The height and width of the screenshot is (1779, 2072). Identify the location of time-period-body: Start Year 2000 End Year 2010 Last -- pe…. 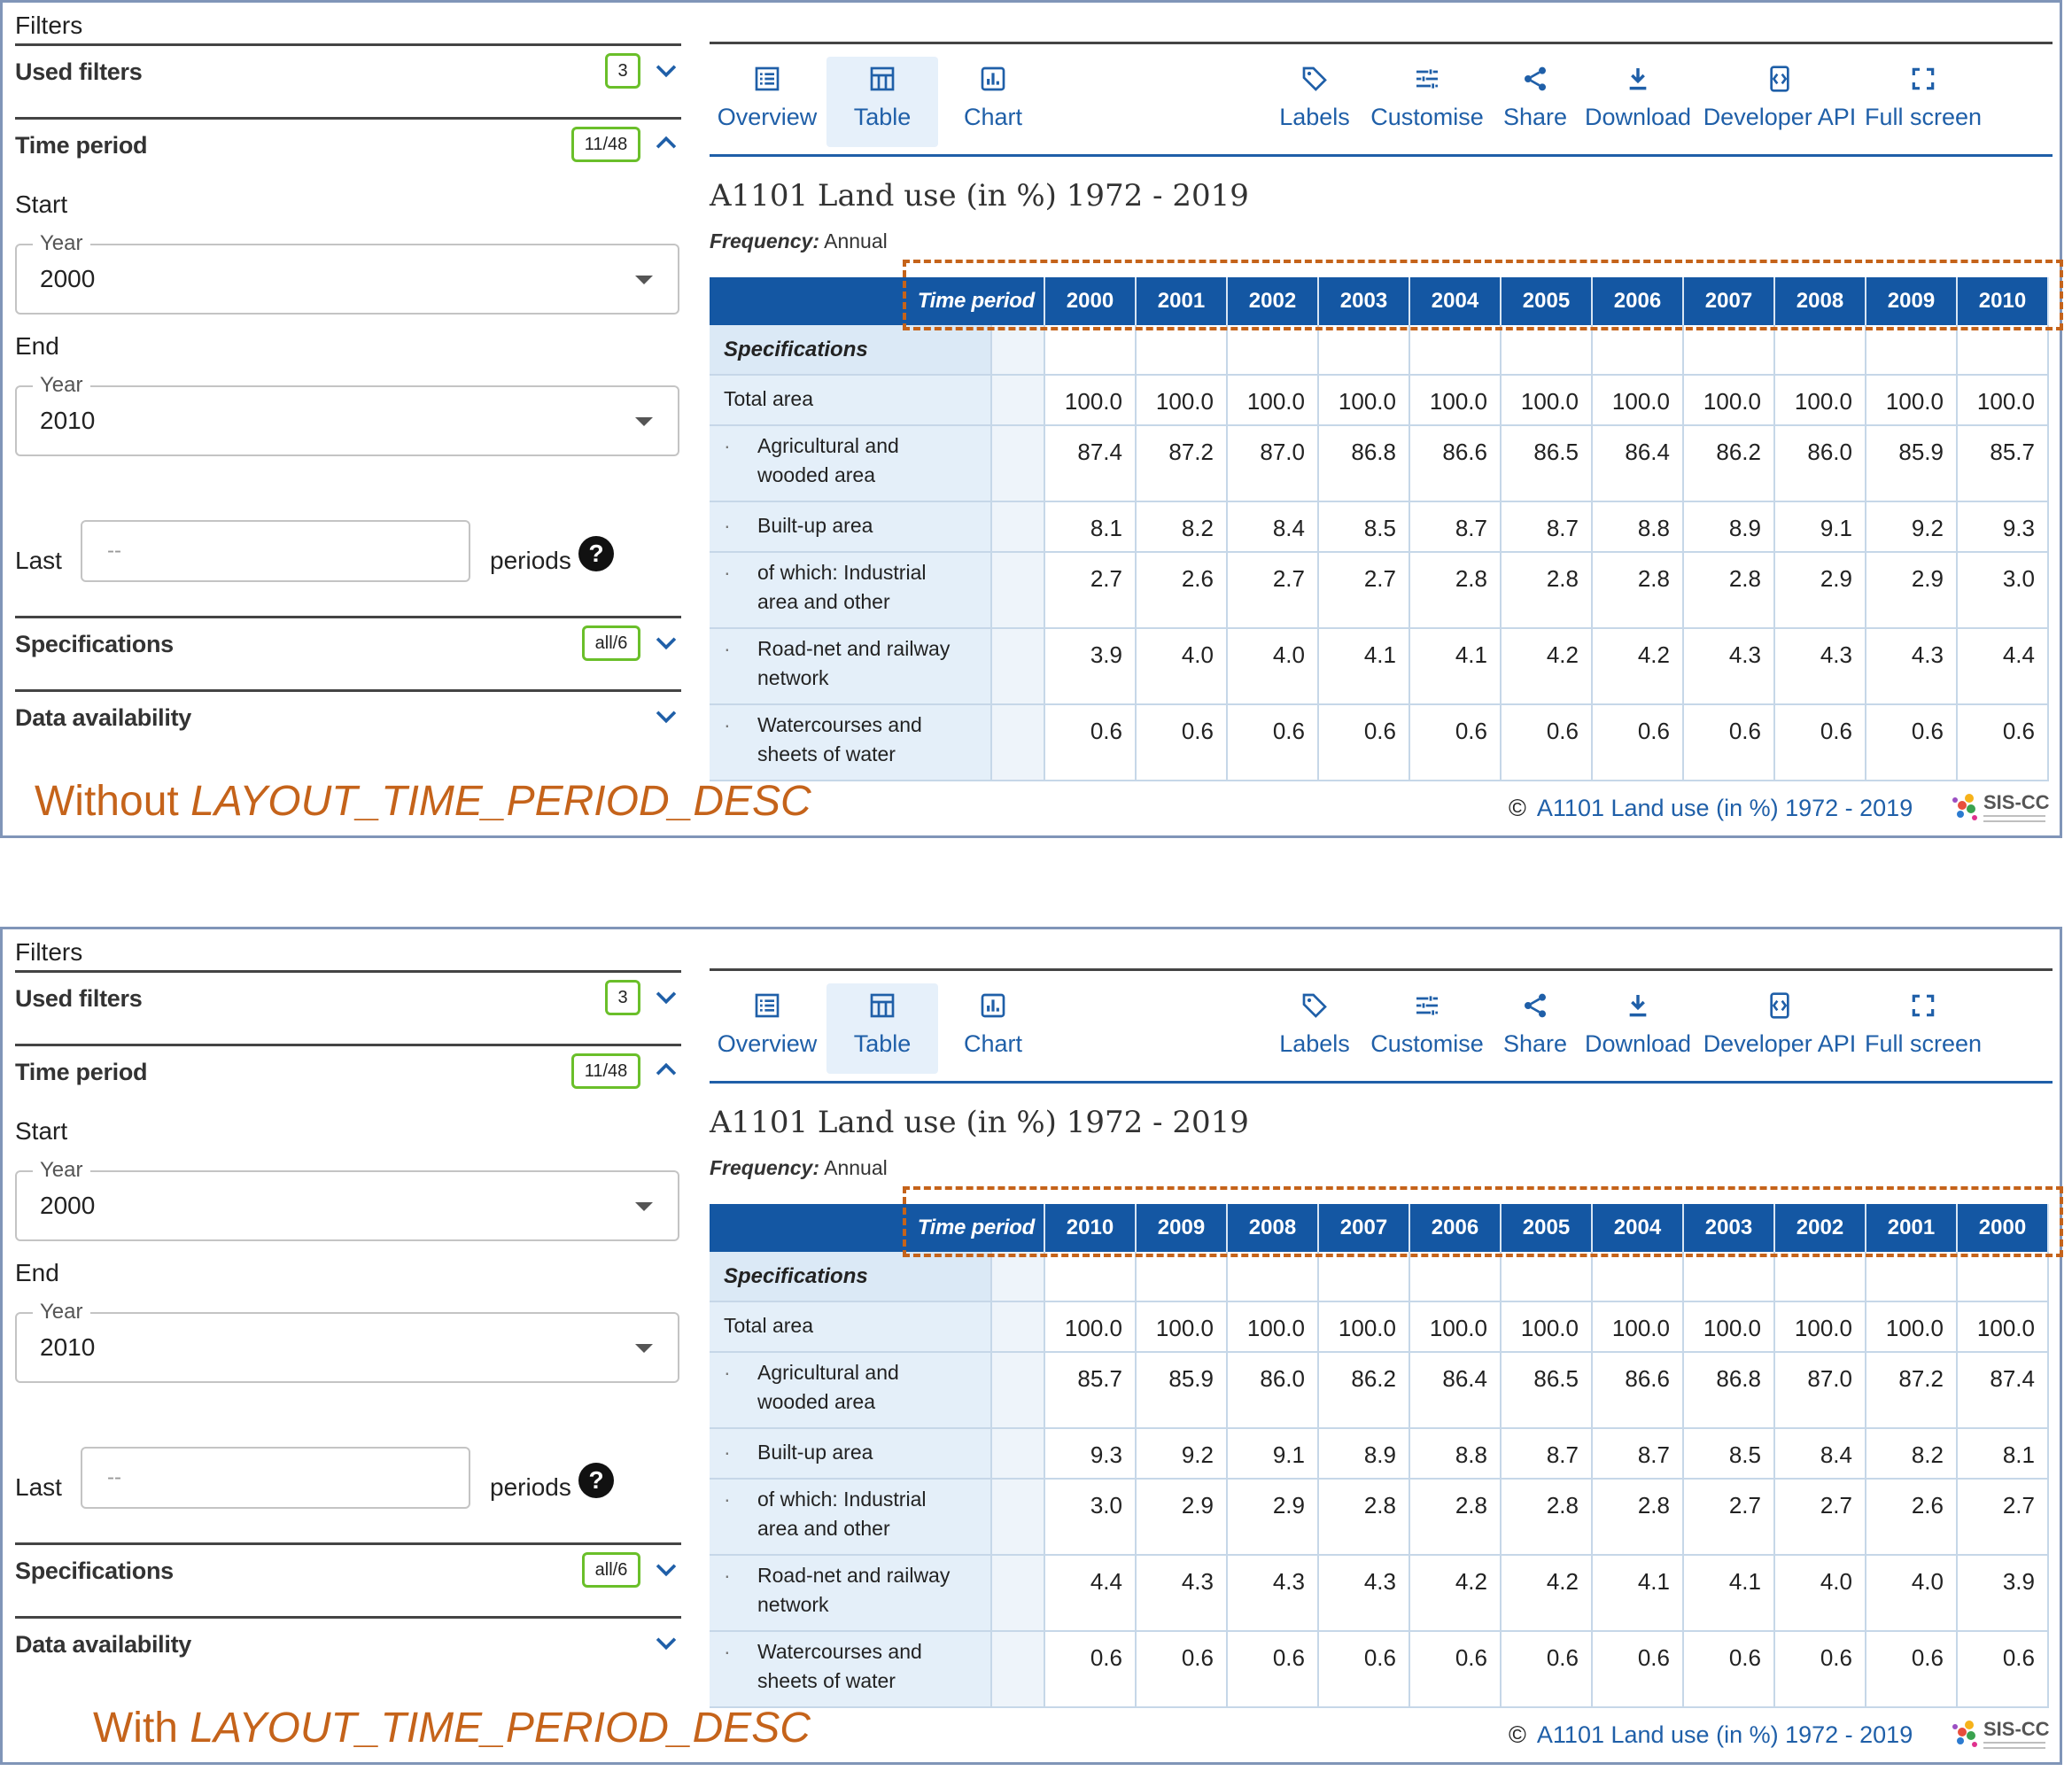
(348, 403).